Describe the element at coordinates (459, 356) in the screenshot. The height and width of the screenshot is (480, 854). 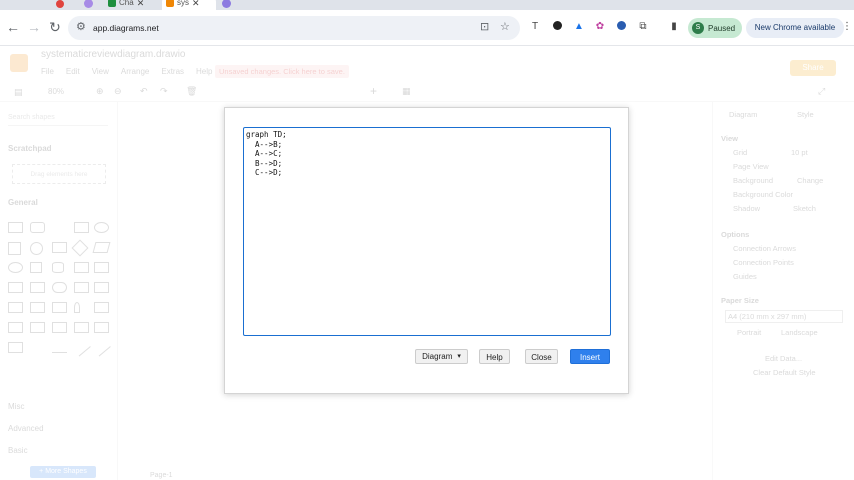
I see `chevron-down-icon: ▾` at that location.